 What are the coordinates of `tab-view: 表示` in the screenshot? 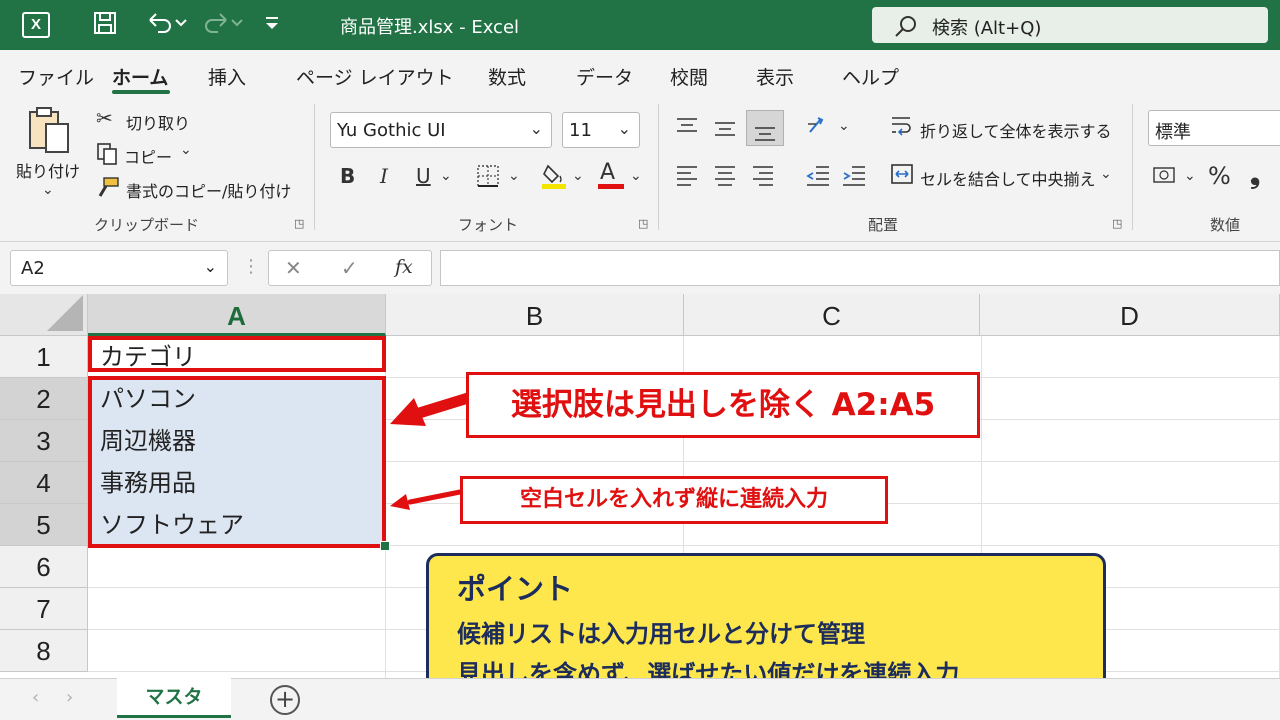 It's located at (775, 76).